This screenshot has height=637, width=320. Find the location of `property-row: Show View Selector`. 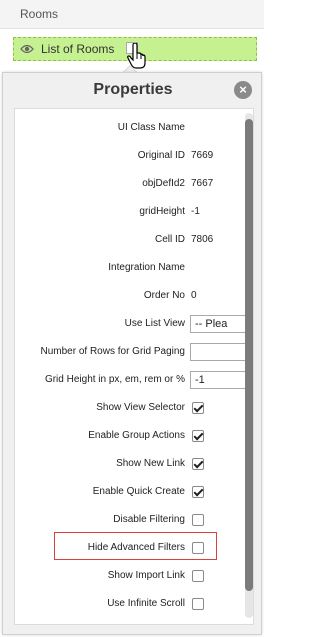

property-row: Show View Selector is located at coordinates (134, 409).